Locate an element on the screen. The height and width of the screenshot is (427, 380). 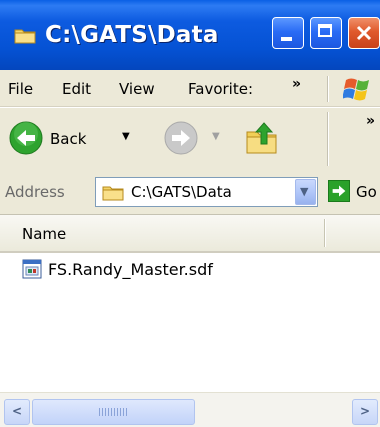
chevron-left-icon: < is located at coordinates (17, 411).